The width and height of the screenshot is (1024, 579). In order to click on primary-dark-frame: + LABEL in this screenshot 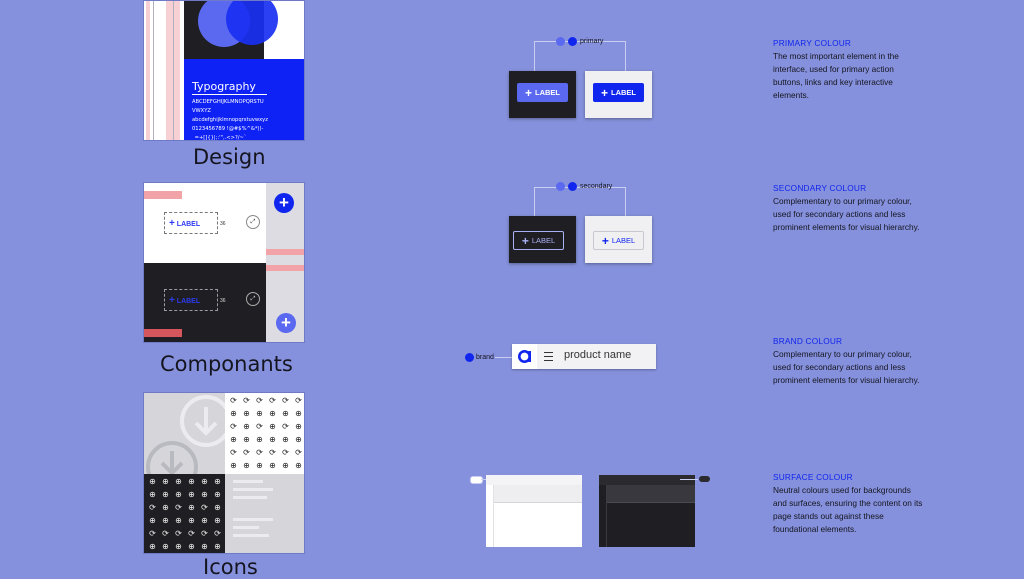, I will do `click(542, 94)`.